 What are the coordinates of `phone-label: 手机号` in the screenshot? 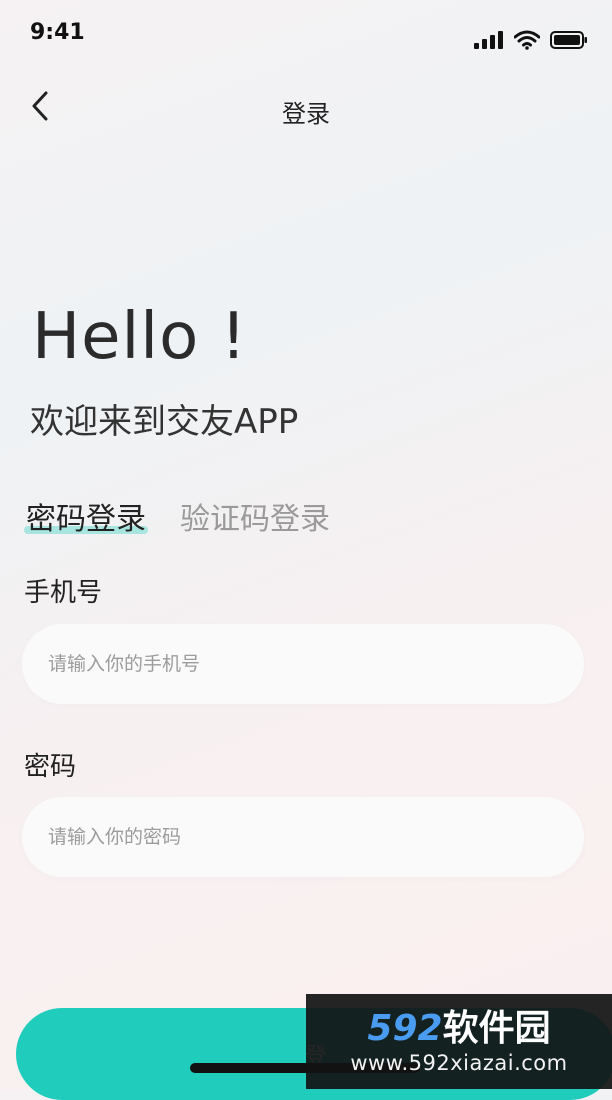 It's located at (63, 593).